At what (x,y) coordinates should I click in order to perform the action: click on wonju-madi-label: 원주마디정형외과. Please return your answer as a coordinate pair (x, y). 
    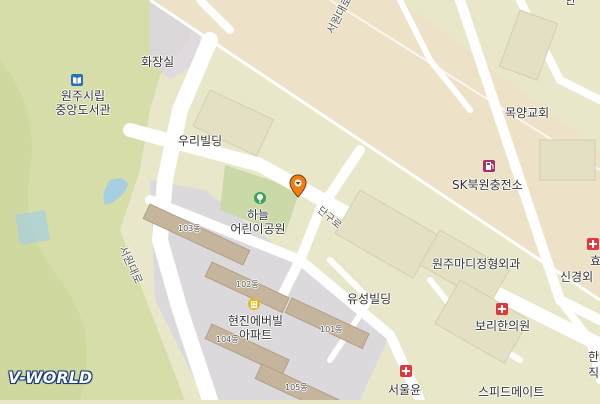
    Looking at the image, I should click on (476, 264).